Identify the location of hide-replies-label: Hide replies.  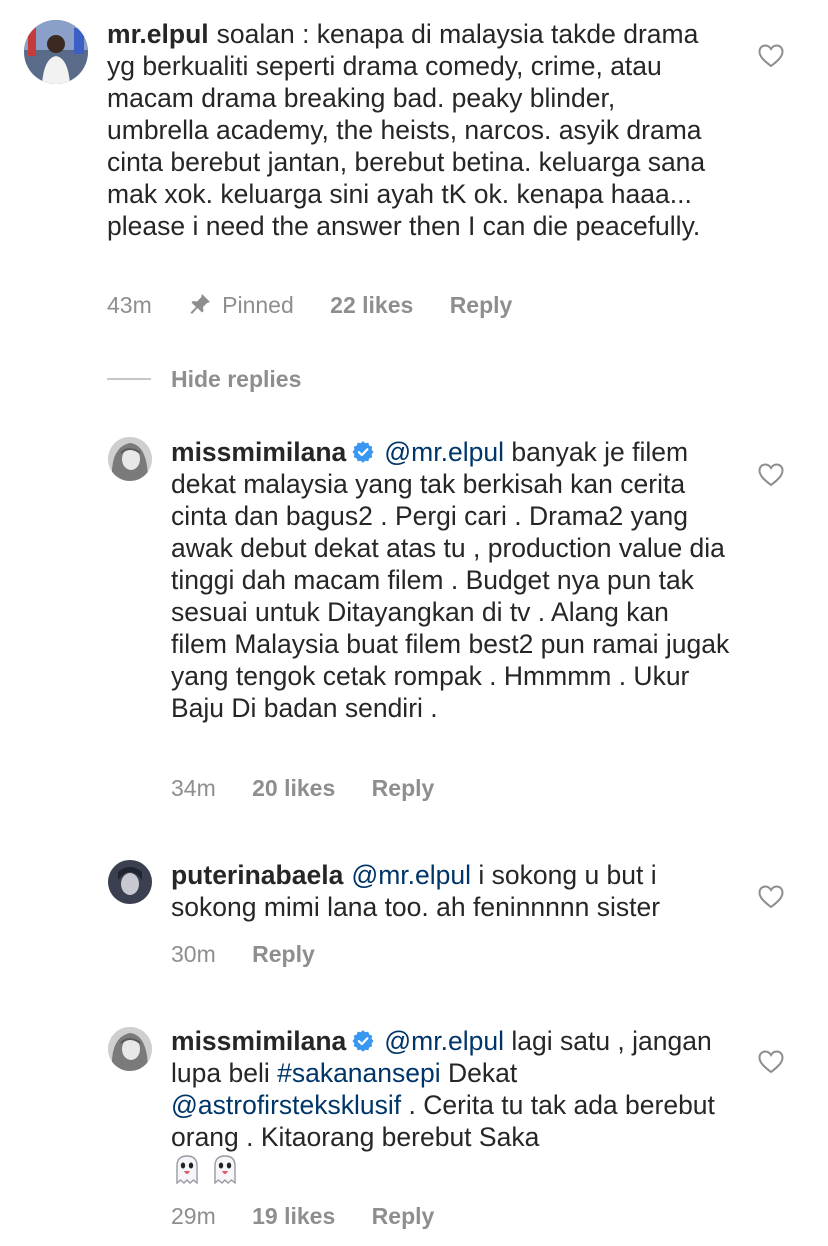
(236, 379).